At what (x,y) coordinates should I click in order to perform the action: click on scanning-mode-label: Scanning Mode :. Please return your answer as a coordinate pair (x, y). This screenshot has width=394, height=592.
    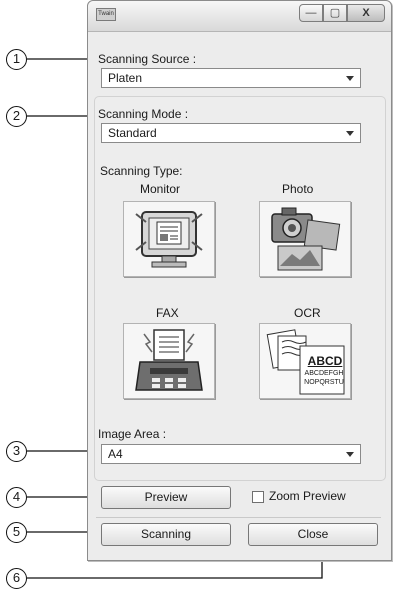
    Looking at the image, I should click on (143, 114).